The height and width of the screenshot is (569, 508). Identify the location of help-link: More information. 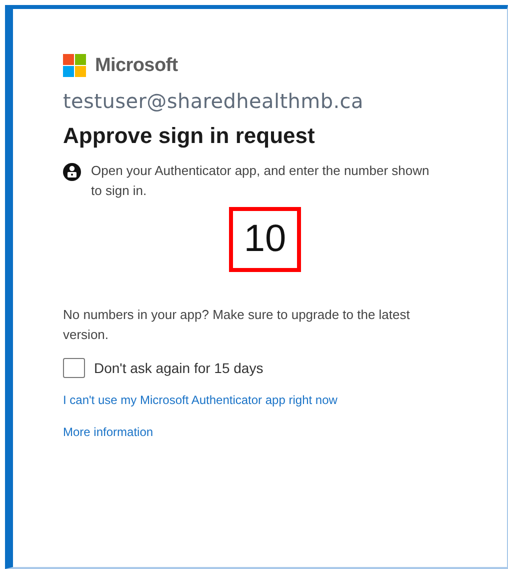
(108, 432).